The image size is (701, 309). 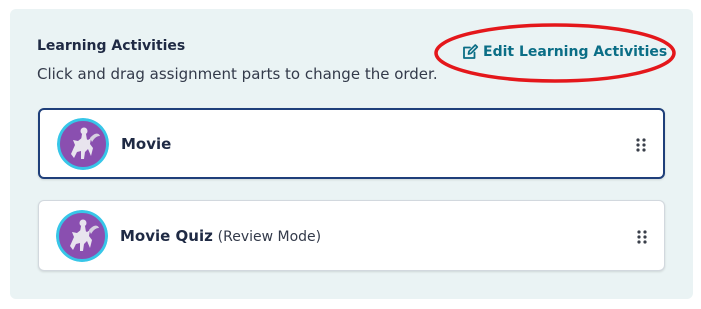 I want to click on activity-mode: (Review Mode), so click(x=269, y=237).